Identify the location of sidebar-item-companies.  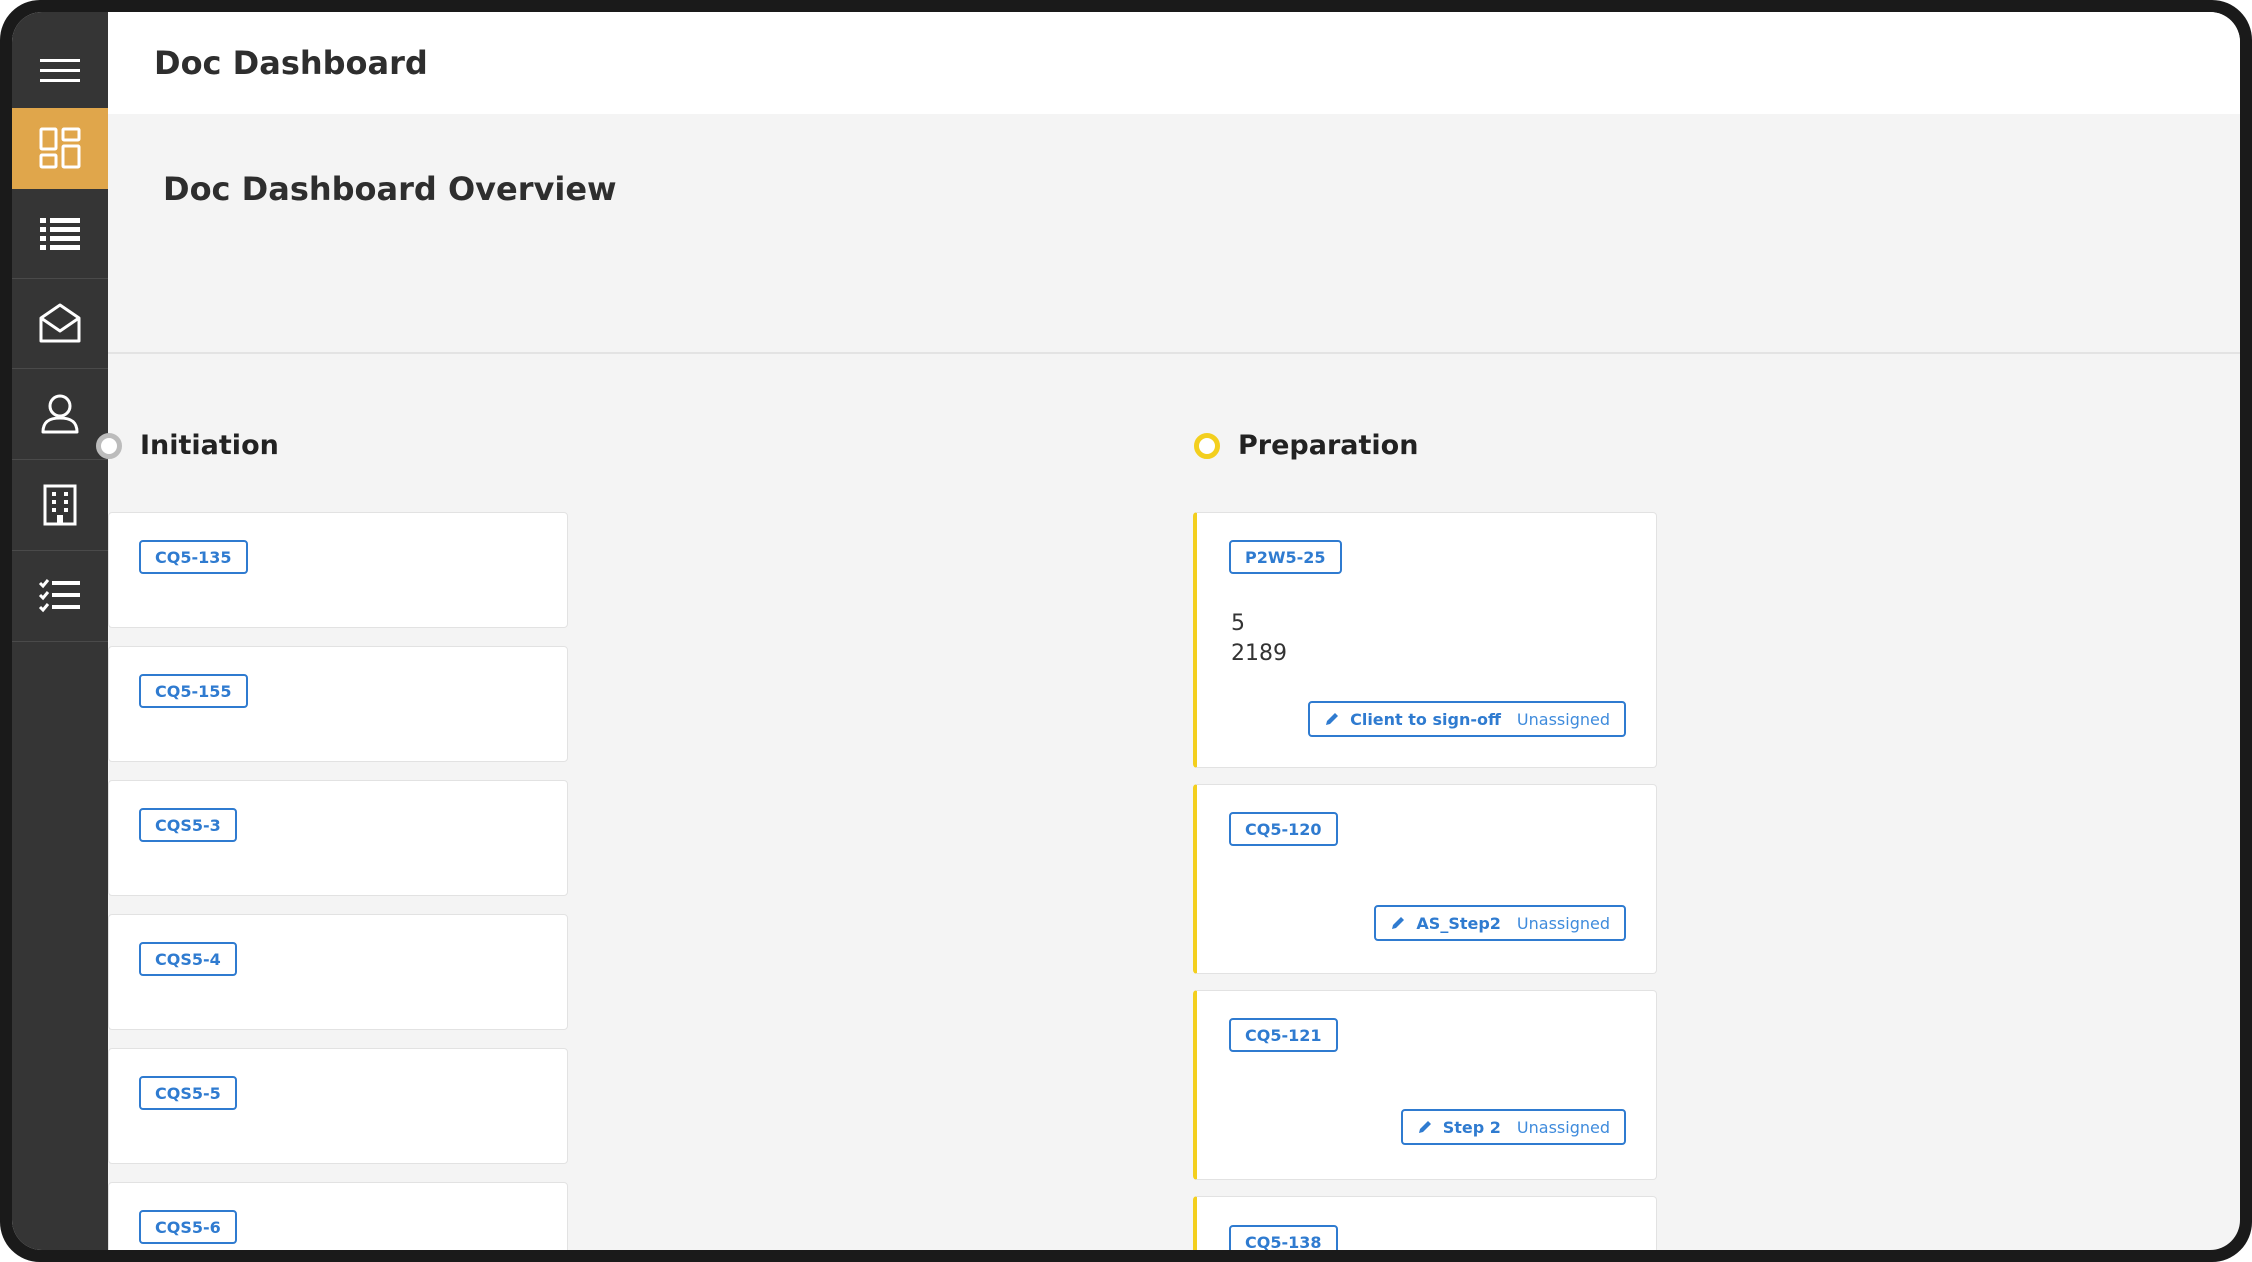
(60, 505).